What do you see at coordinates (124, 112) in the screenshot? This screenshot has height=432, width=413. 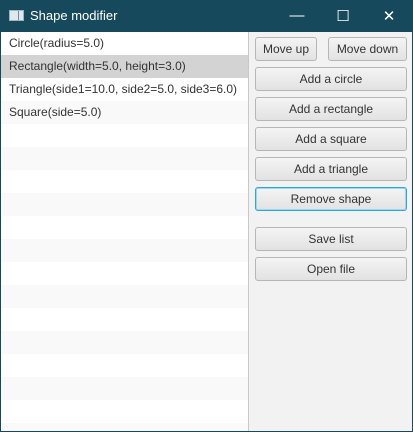 I see `list-item: Square(side=5.0)` at bounding box center [124, 112].